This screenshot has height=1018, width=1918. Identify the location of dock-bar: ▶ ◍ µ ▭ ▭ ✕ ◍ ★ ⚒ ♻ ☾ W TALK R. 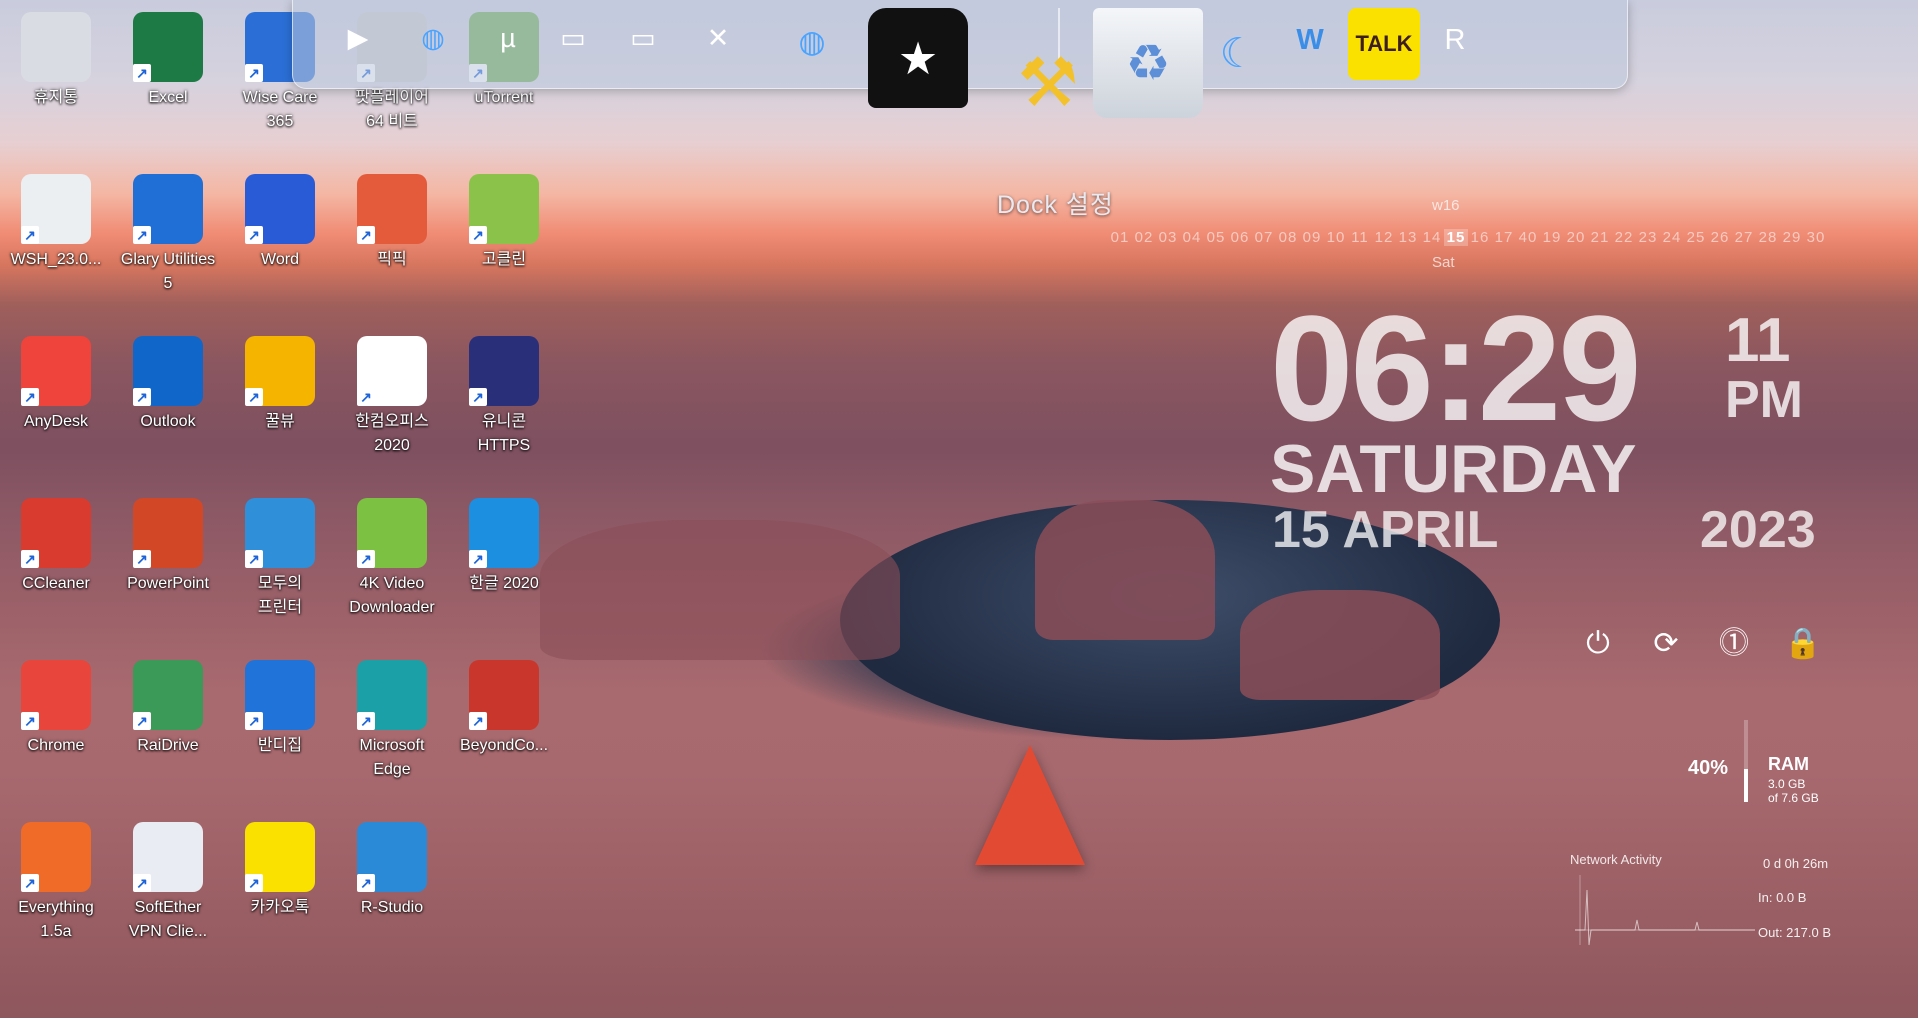
(960, 60).